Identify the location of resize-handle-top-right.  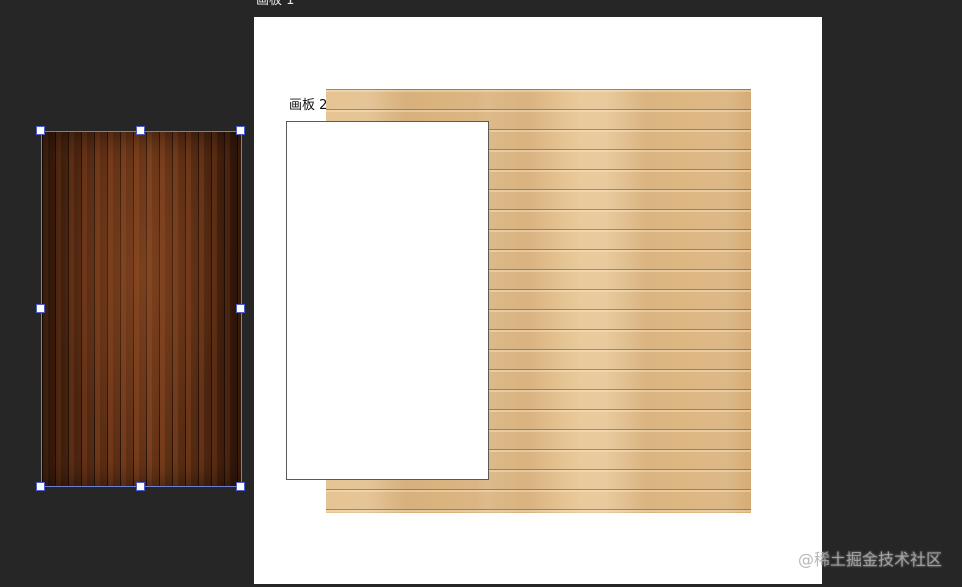
(240, 130).